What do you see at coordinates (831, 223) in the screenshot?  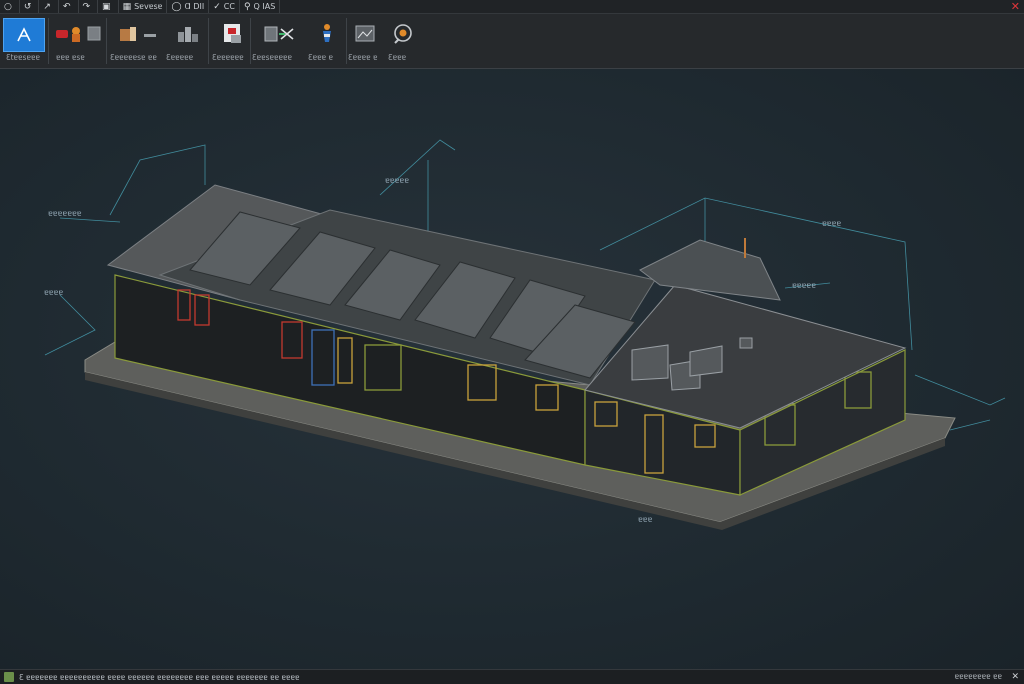 I see `annotation-right: ɐɐɐɐ` at bounding box center [831, 223].